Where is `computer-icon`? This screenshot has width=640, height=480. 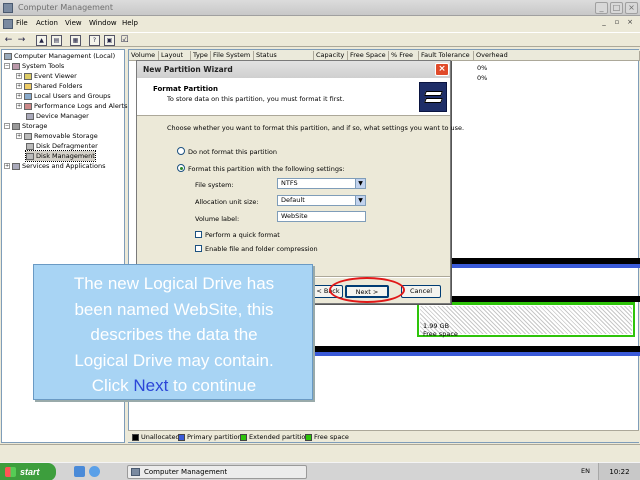
computer-icon is located at coordinates (8, 56).